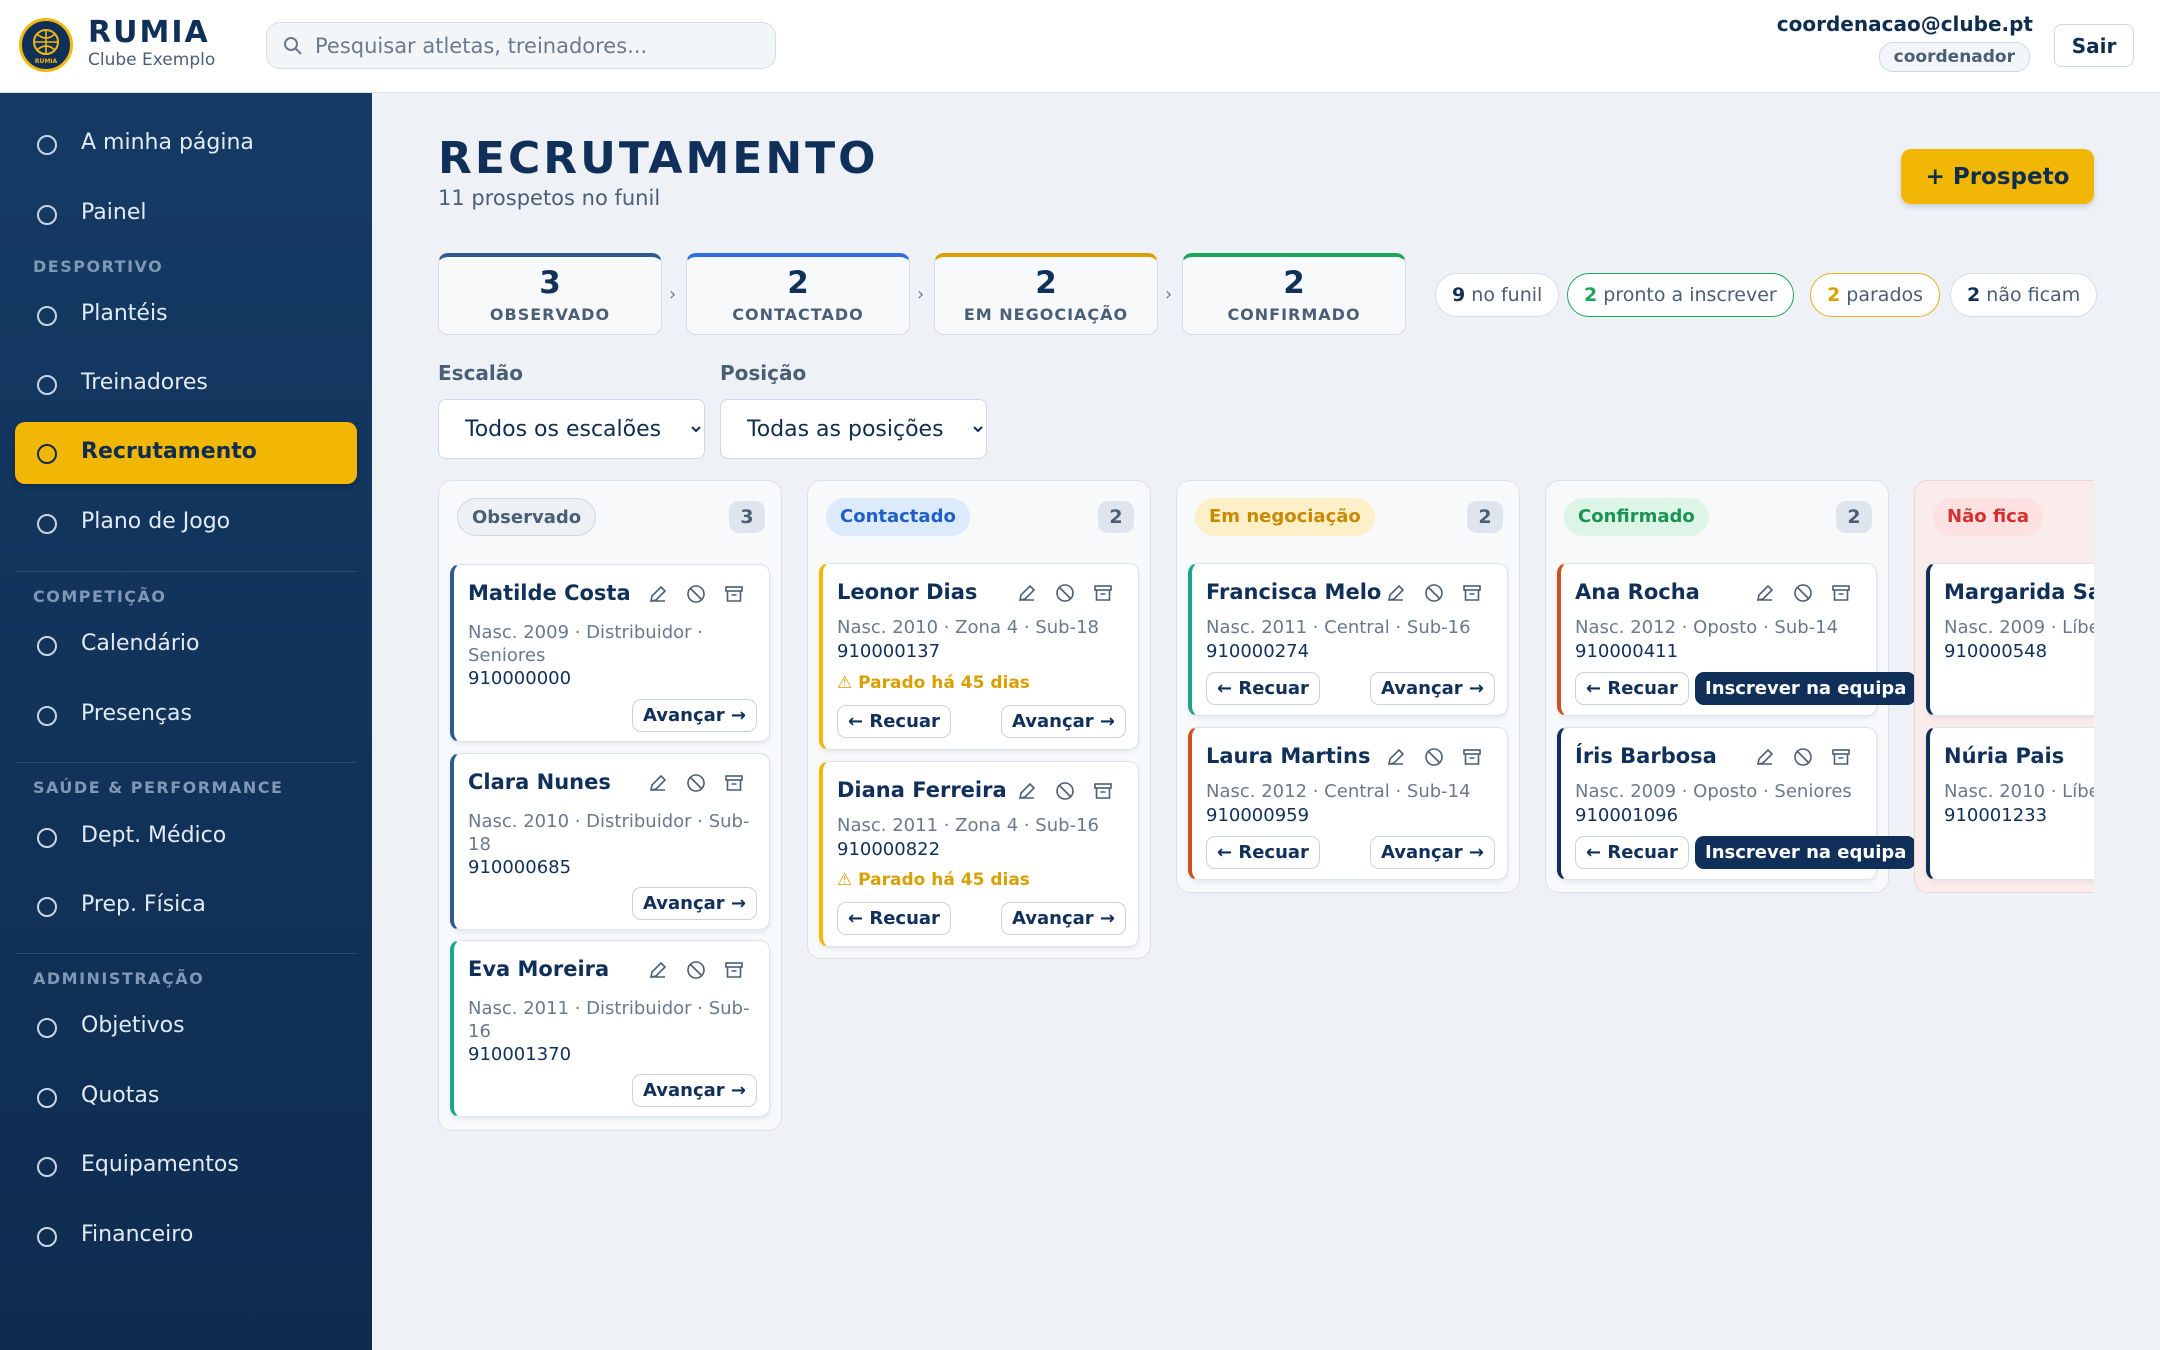  I want to click on sidebar-item-label: Plano de Jogo, so click(156, 521).